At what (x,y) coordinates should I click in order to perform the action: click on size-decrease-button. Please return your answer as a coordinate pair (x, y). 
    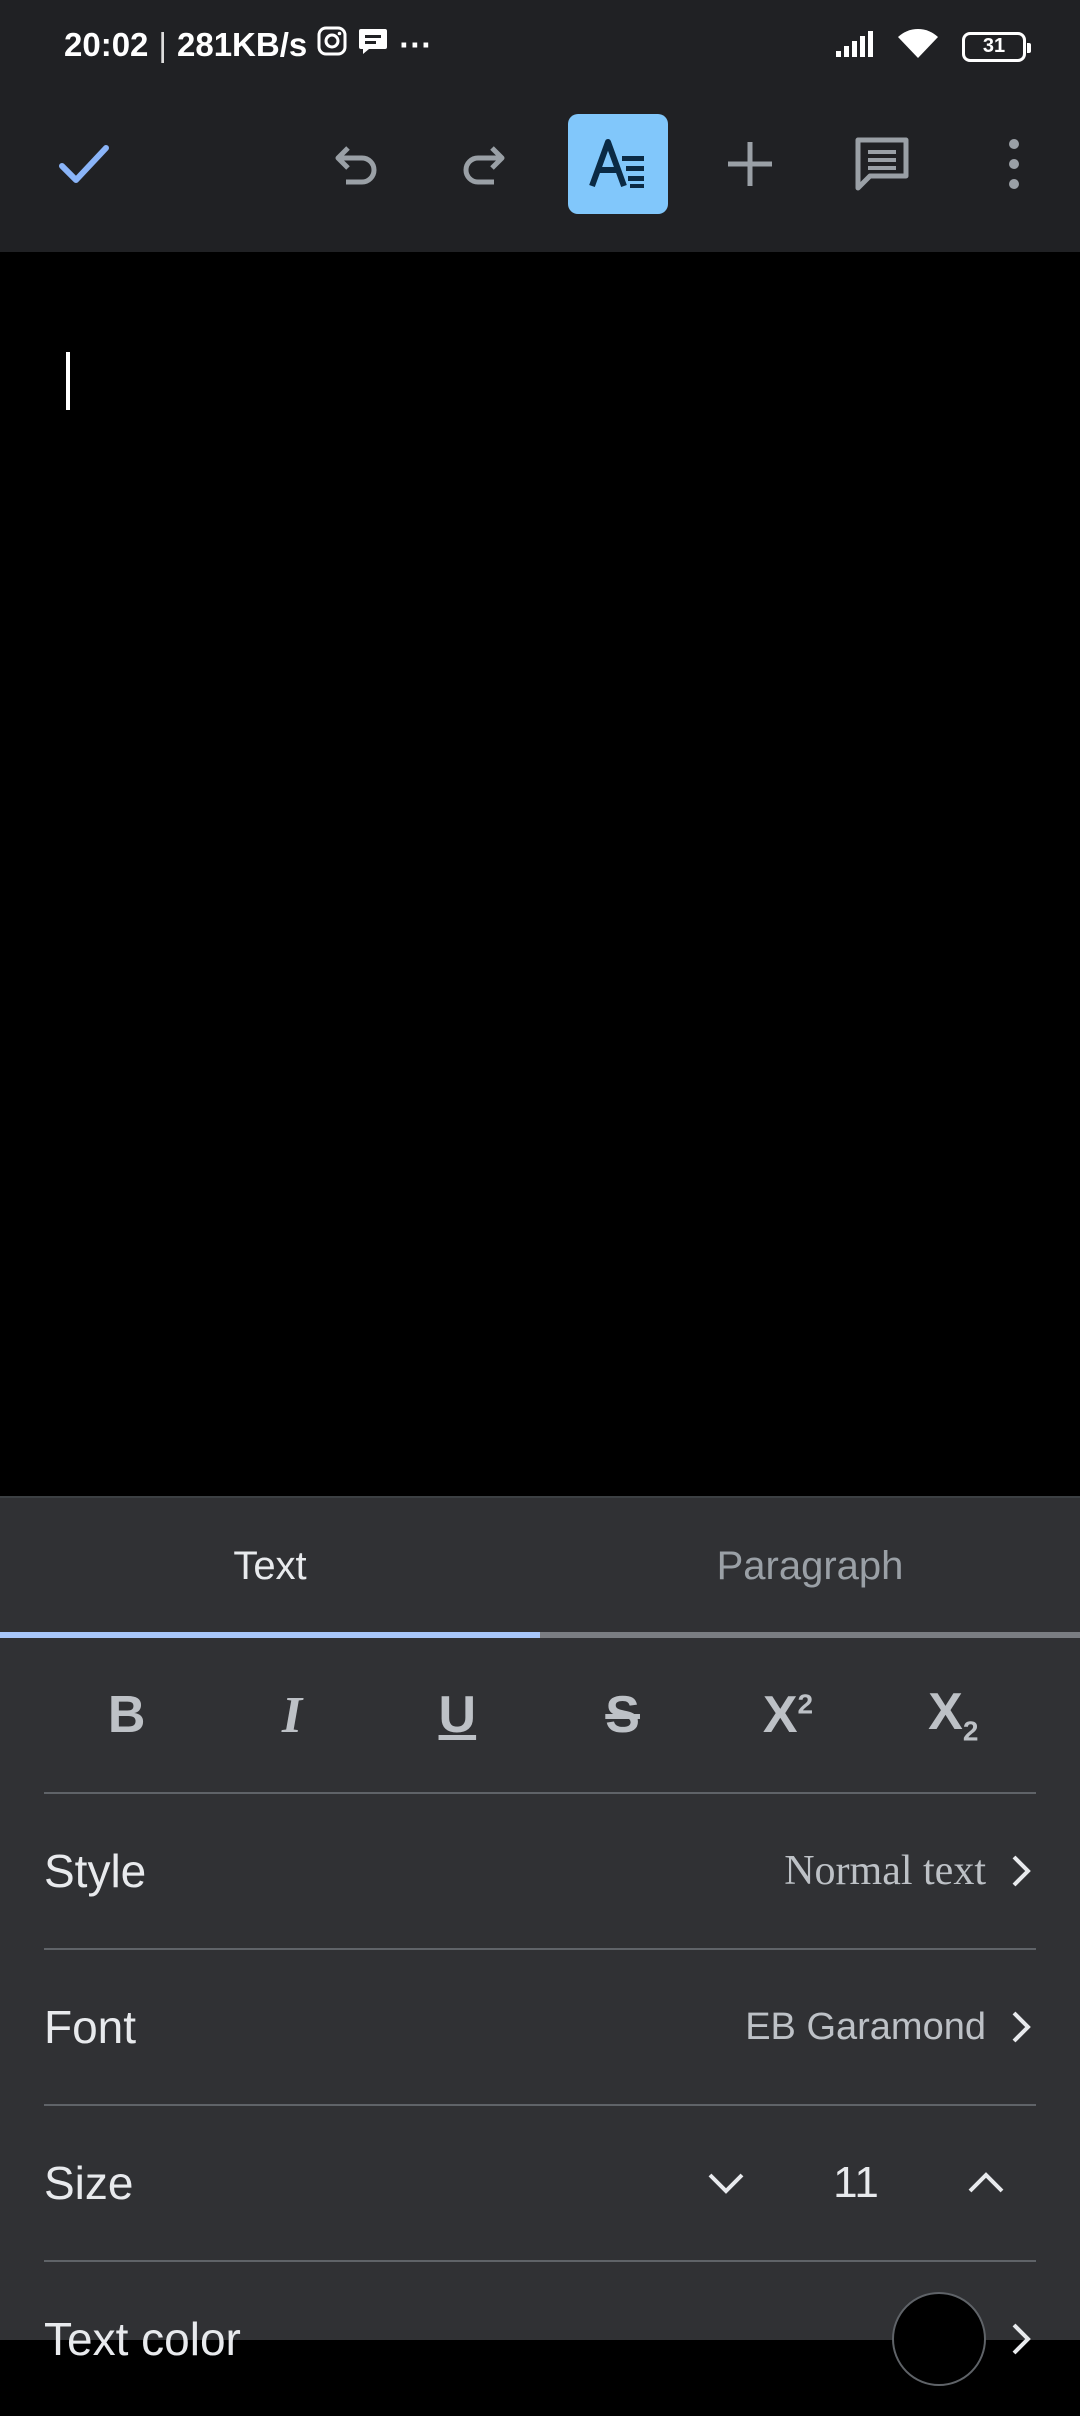
    Looking at the image, I should click on (726, 2183).